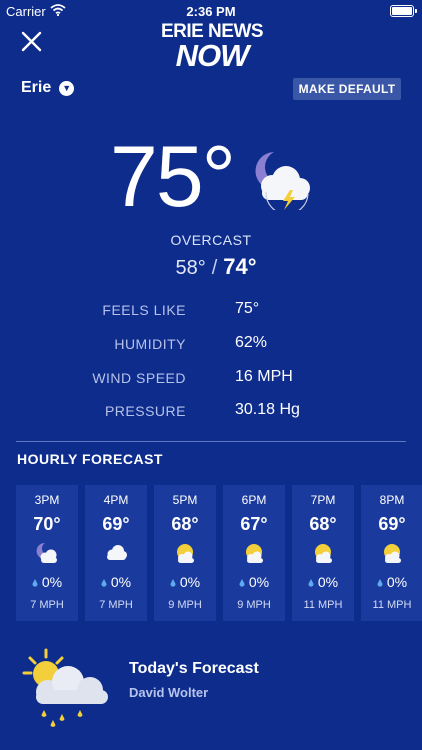  I want to click on detail-row-pressure: PRESSURE 30.18 Hg, so click(211, 411).